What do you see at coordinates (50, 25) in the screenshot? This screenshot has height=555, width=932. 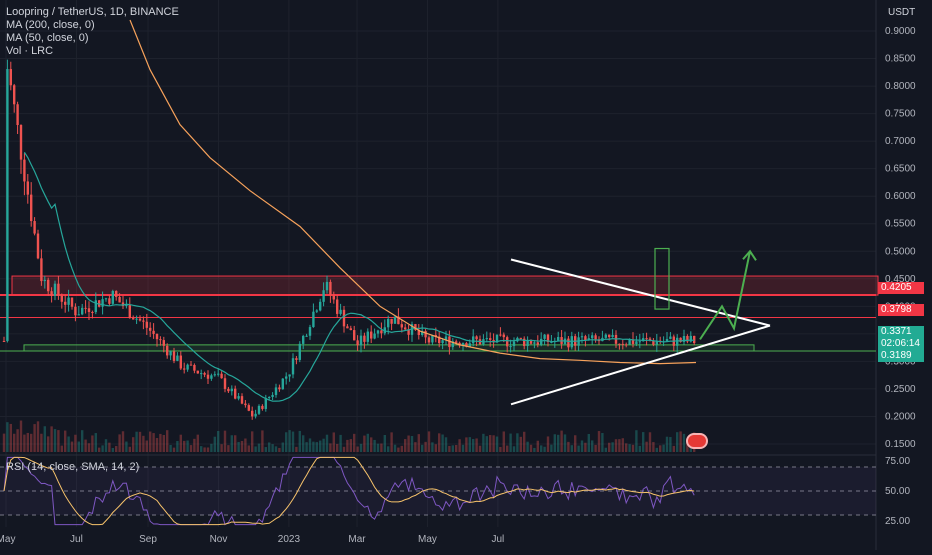 I see `ma200-legend: MA (200, close, 0)` at bounding box center [50, 25].